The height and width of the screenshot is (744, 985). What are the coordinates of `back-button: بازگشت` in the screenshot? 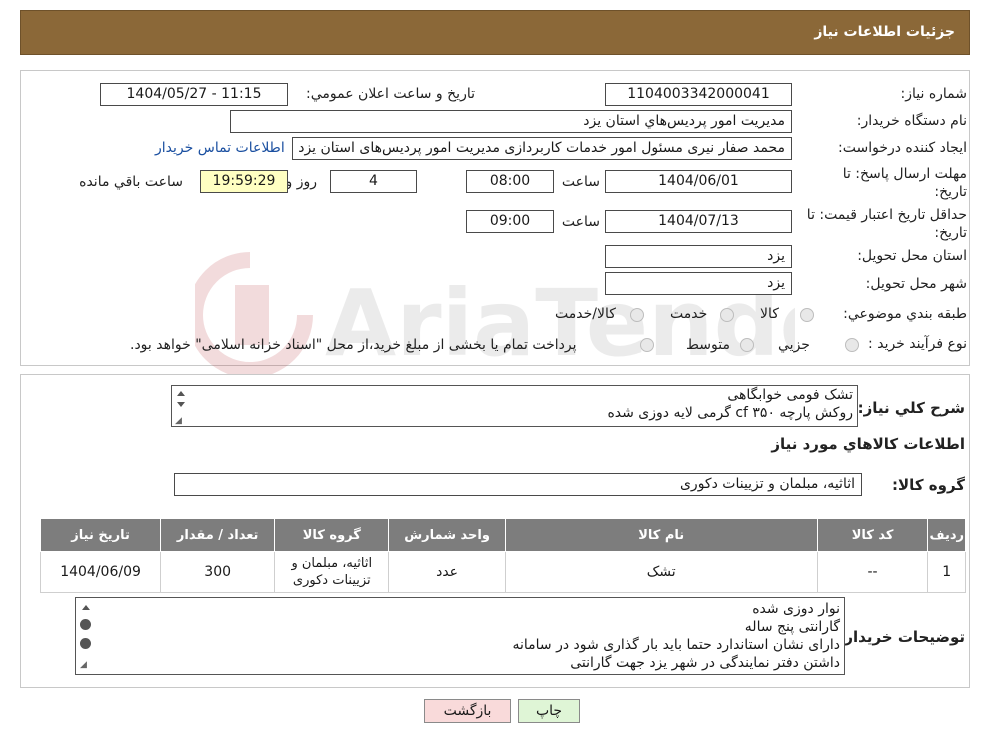 It's located at (467, 711).